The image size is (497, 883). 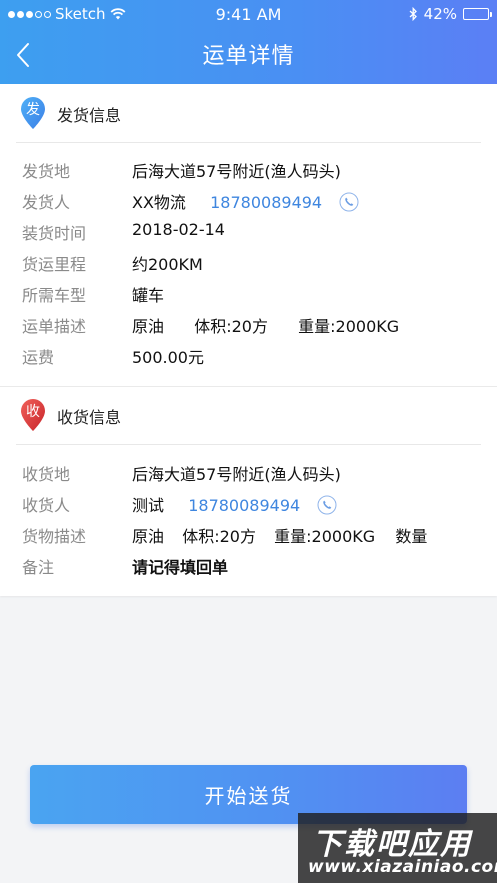 I want to click on description-label: 运单描述, so click(x=54, y=326).